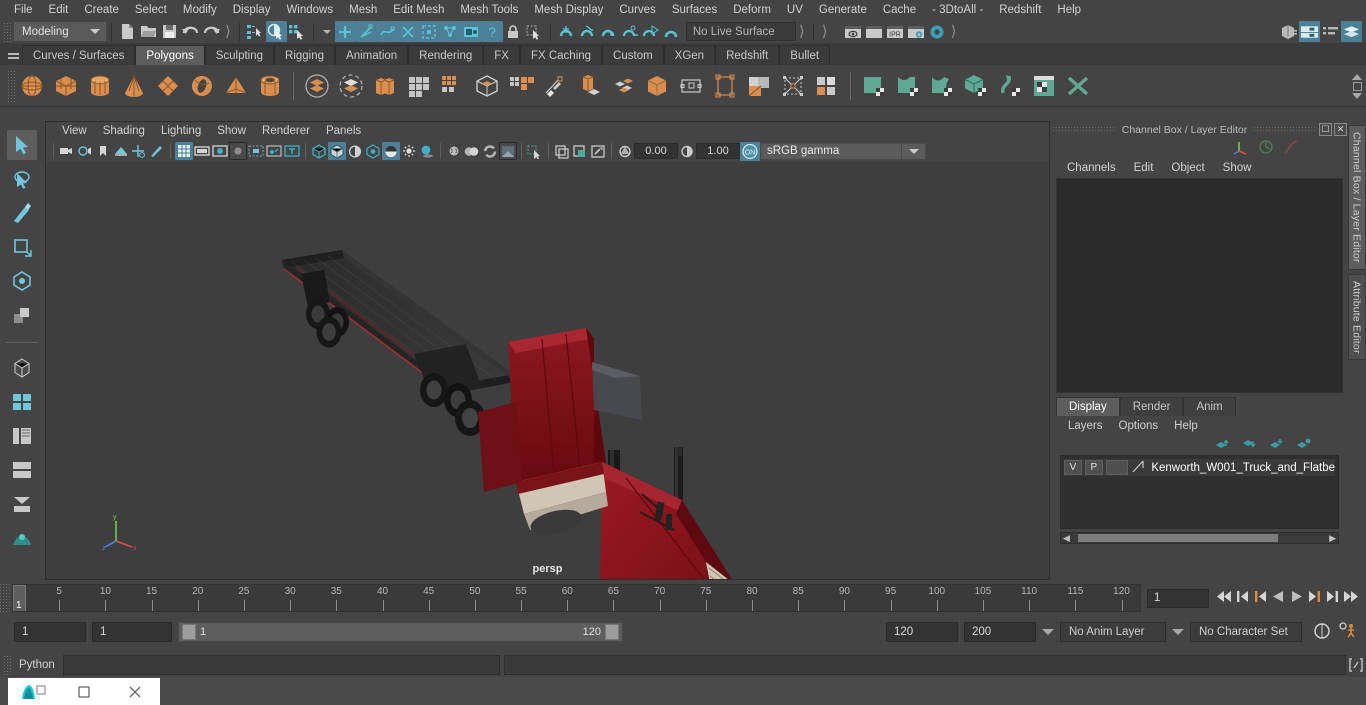 The width and height of the screenshot is (1366, 705). What do you see at coordinates (255, 31) in the screenshot?
I see `select-by-hierarchy-icon` at bounding box center [255, 31].